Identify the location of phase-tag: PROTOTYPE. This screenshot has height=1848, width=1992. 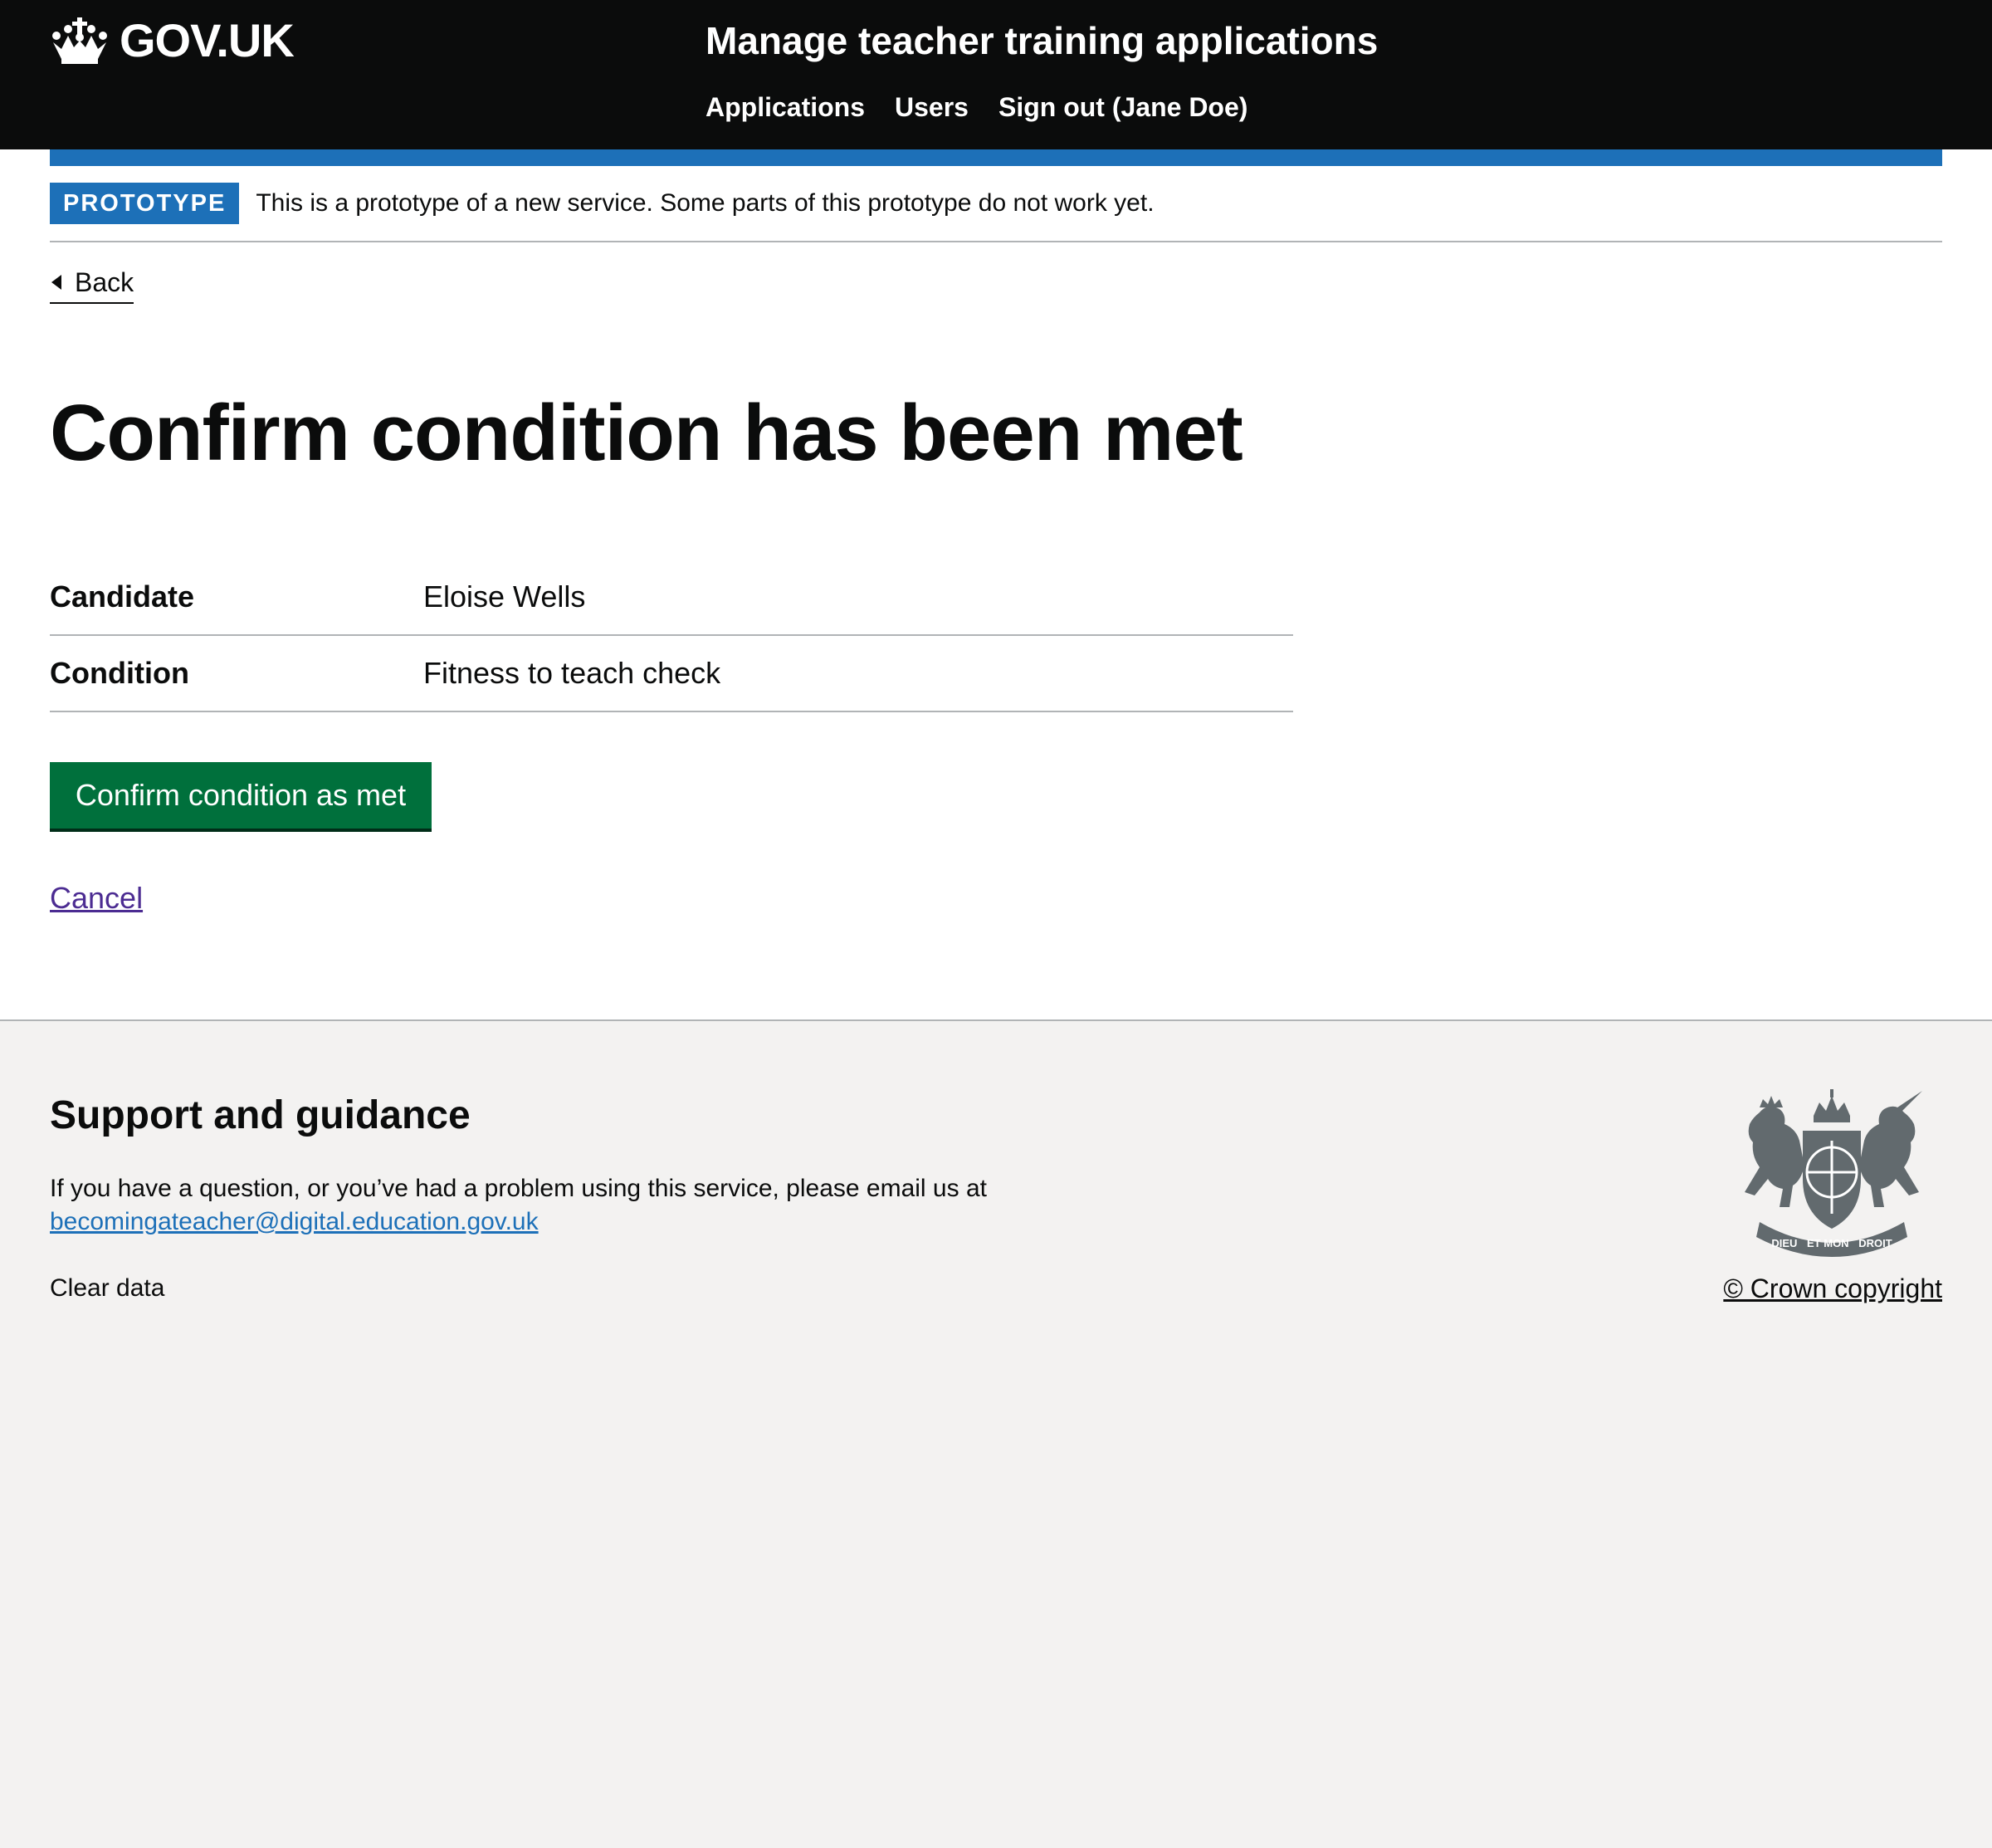
(145, 203).